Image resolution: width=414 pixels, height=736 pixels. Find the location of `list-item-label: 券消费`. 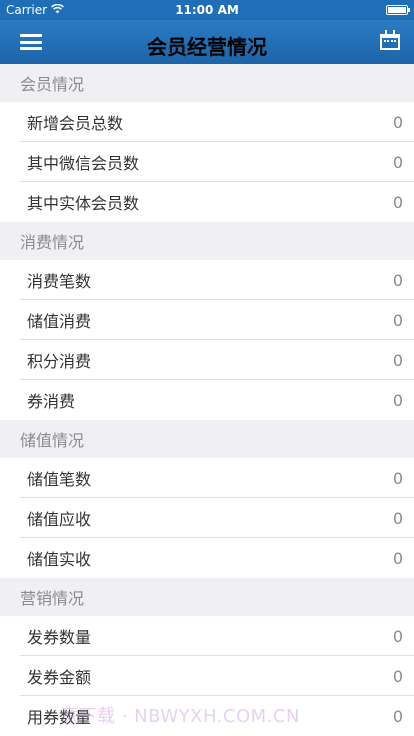

list-item-label: 券消费 is located at coordinates (51, 401).